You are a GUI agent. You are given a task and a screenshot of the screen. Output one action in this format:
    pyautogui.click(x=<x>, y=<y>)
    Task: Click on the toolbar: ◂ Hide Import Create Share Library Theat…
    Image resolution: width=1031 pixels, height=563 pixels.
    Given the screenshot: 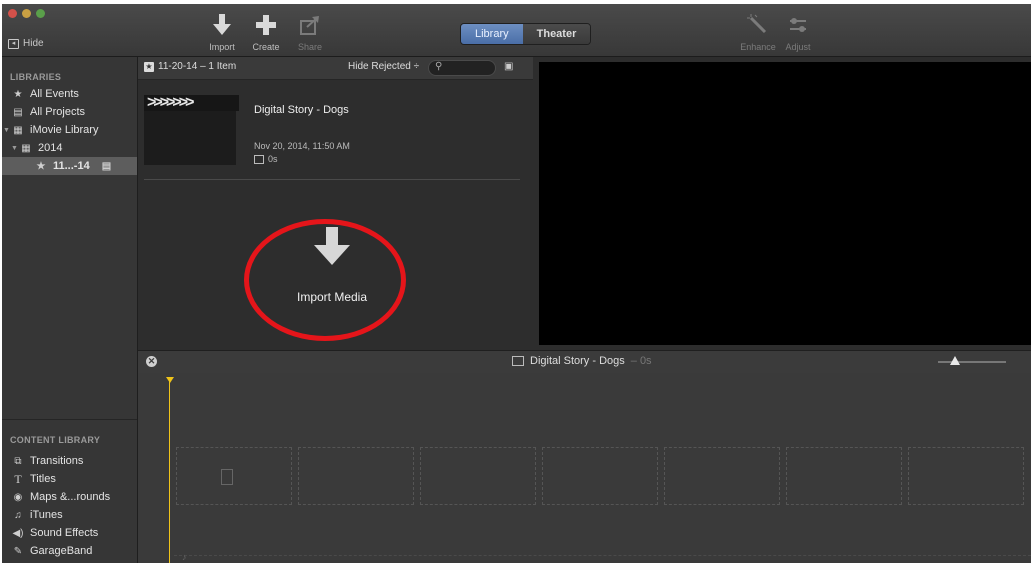 What is the action you would take?
    pyautogui.click(x=516, y=30)
    